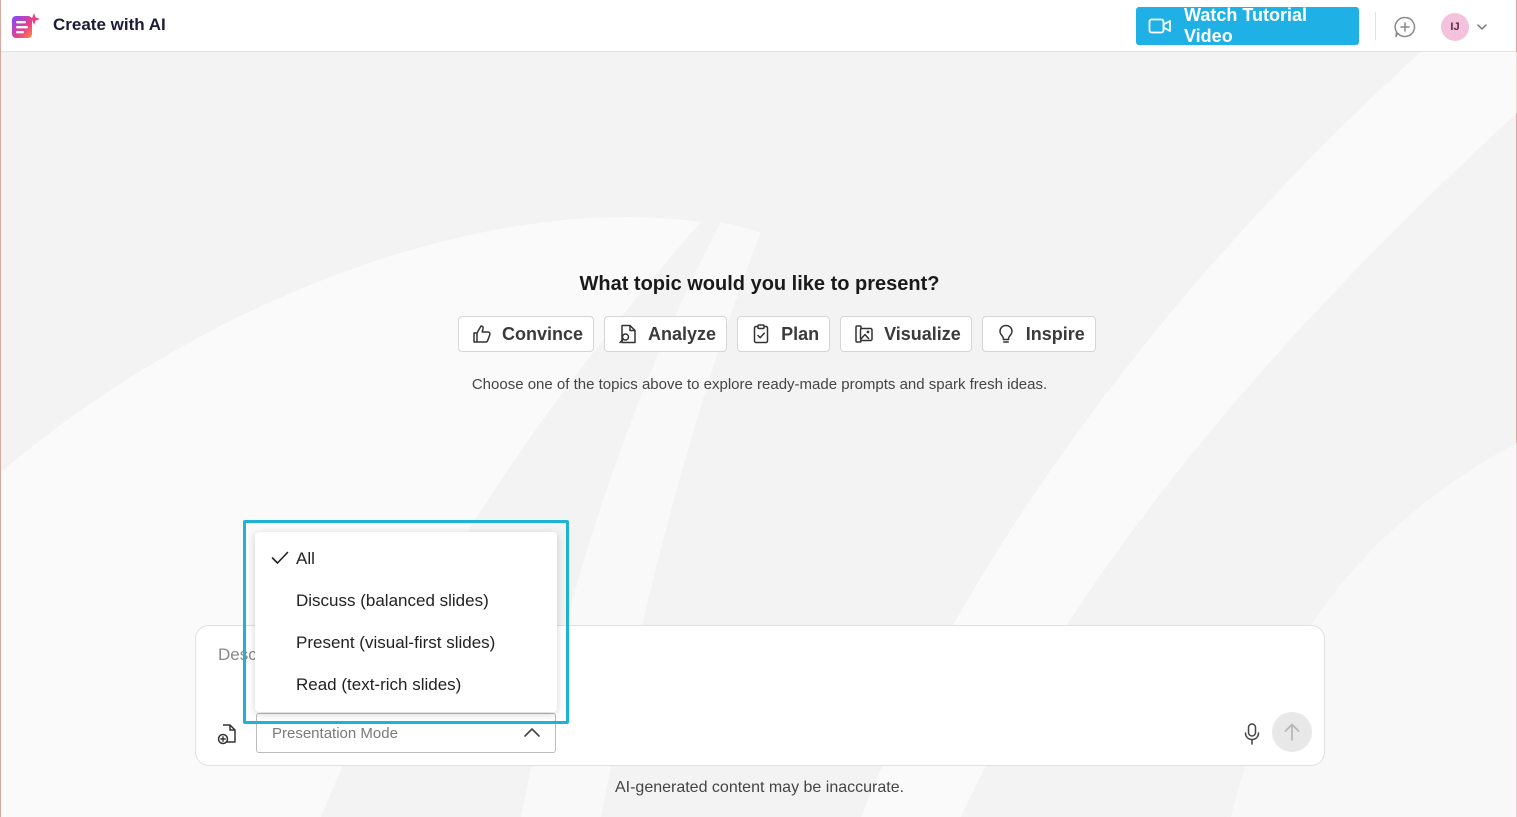 The height and width of the screenshot is (817, 1517). What do you see at coordinates (305, 558) in the screenshot?
I see `dropdown-option-label: All` at bounding box center [305, 558].